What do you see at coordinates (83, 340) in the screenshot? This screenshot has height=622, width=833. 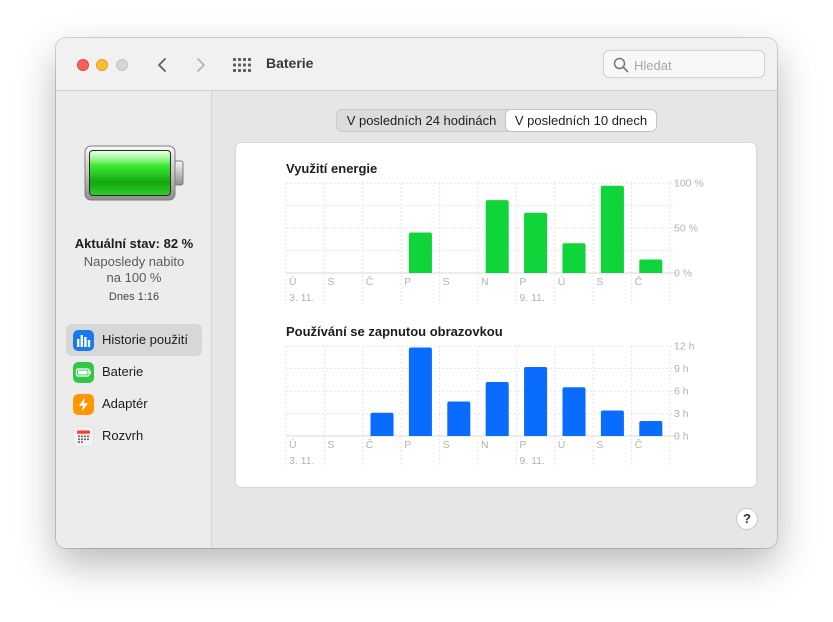 I see `bar-chart-icon` at bounding box center [83, 340].